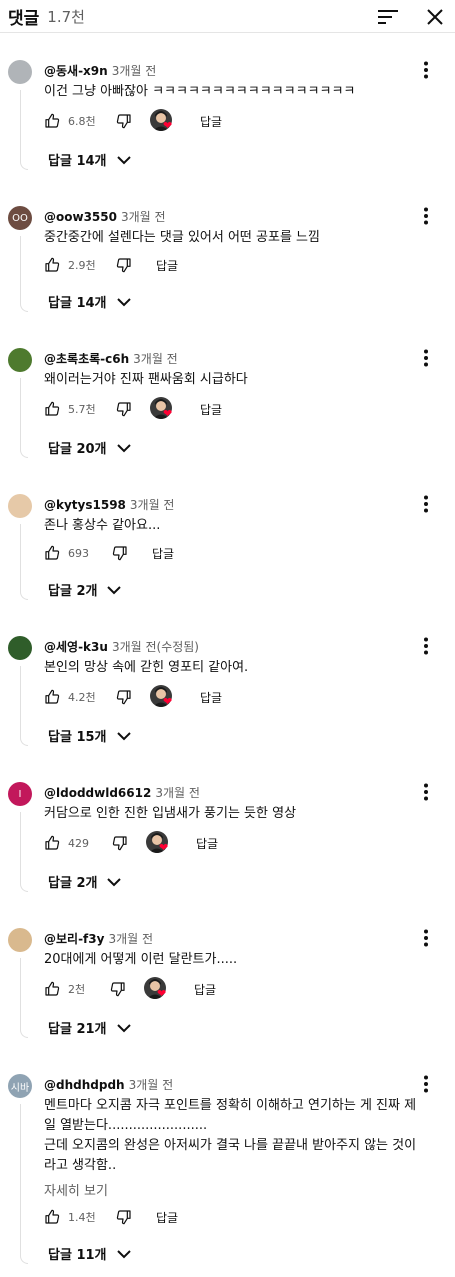  I want to click on replies-label: 답글 20개, so click(77, 449).